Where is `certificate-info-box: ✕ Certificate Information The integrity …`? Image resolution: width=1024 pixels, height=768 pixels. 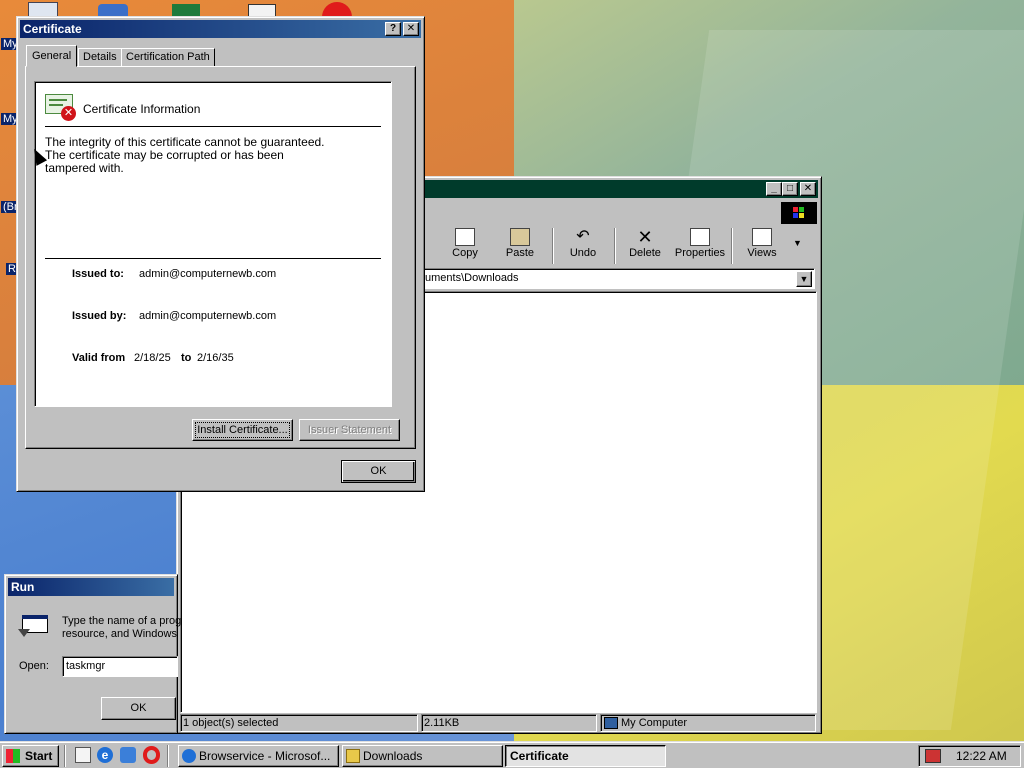 certificate-info-box: ✕ Certificate Information The integrity … is located at coordinates (213, 244).